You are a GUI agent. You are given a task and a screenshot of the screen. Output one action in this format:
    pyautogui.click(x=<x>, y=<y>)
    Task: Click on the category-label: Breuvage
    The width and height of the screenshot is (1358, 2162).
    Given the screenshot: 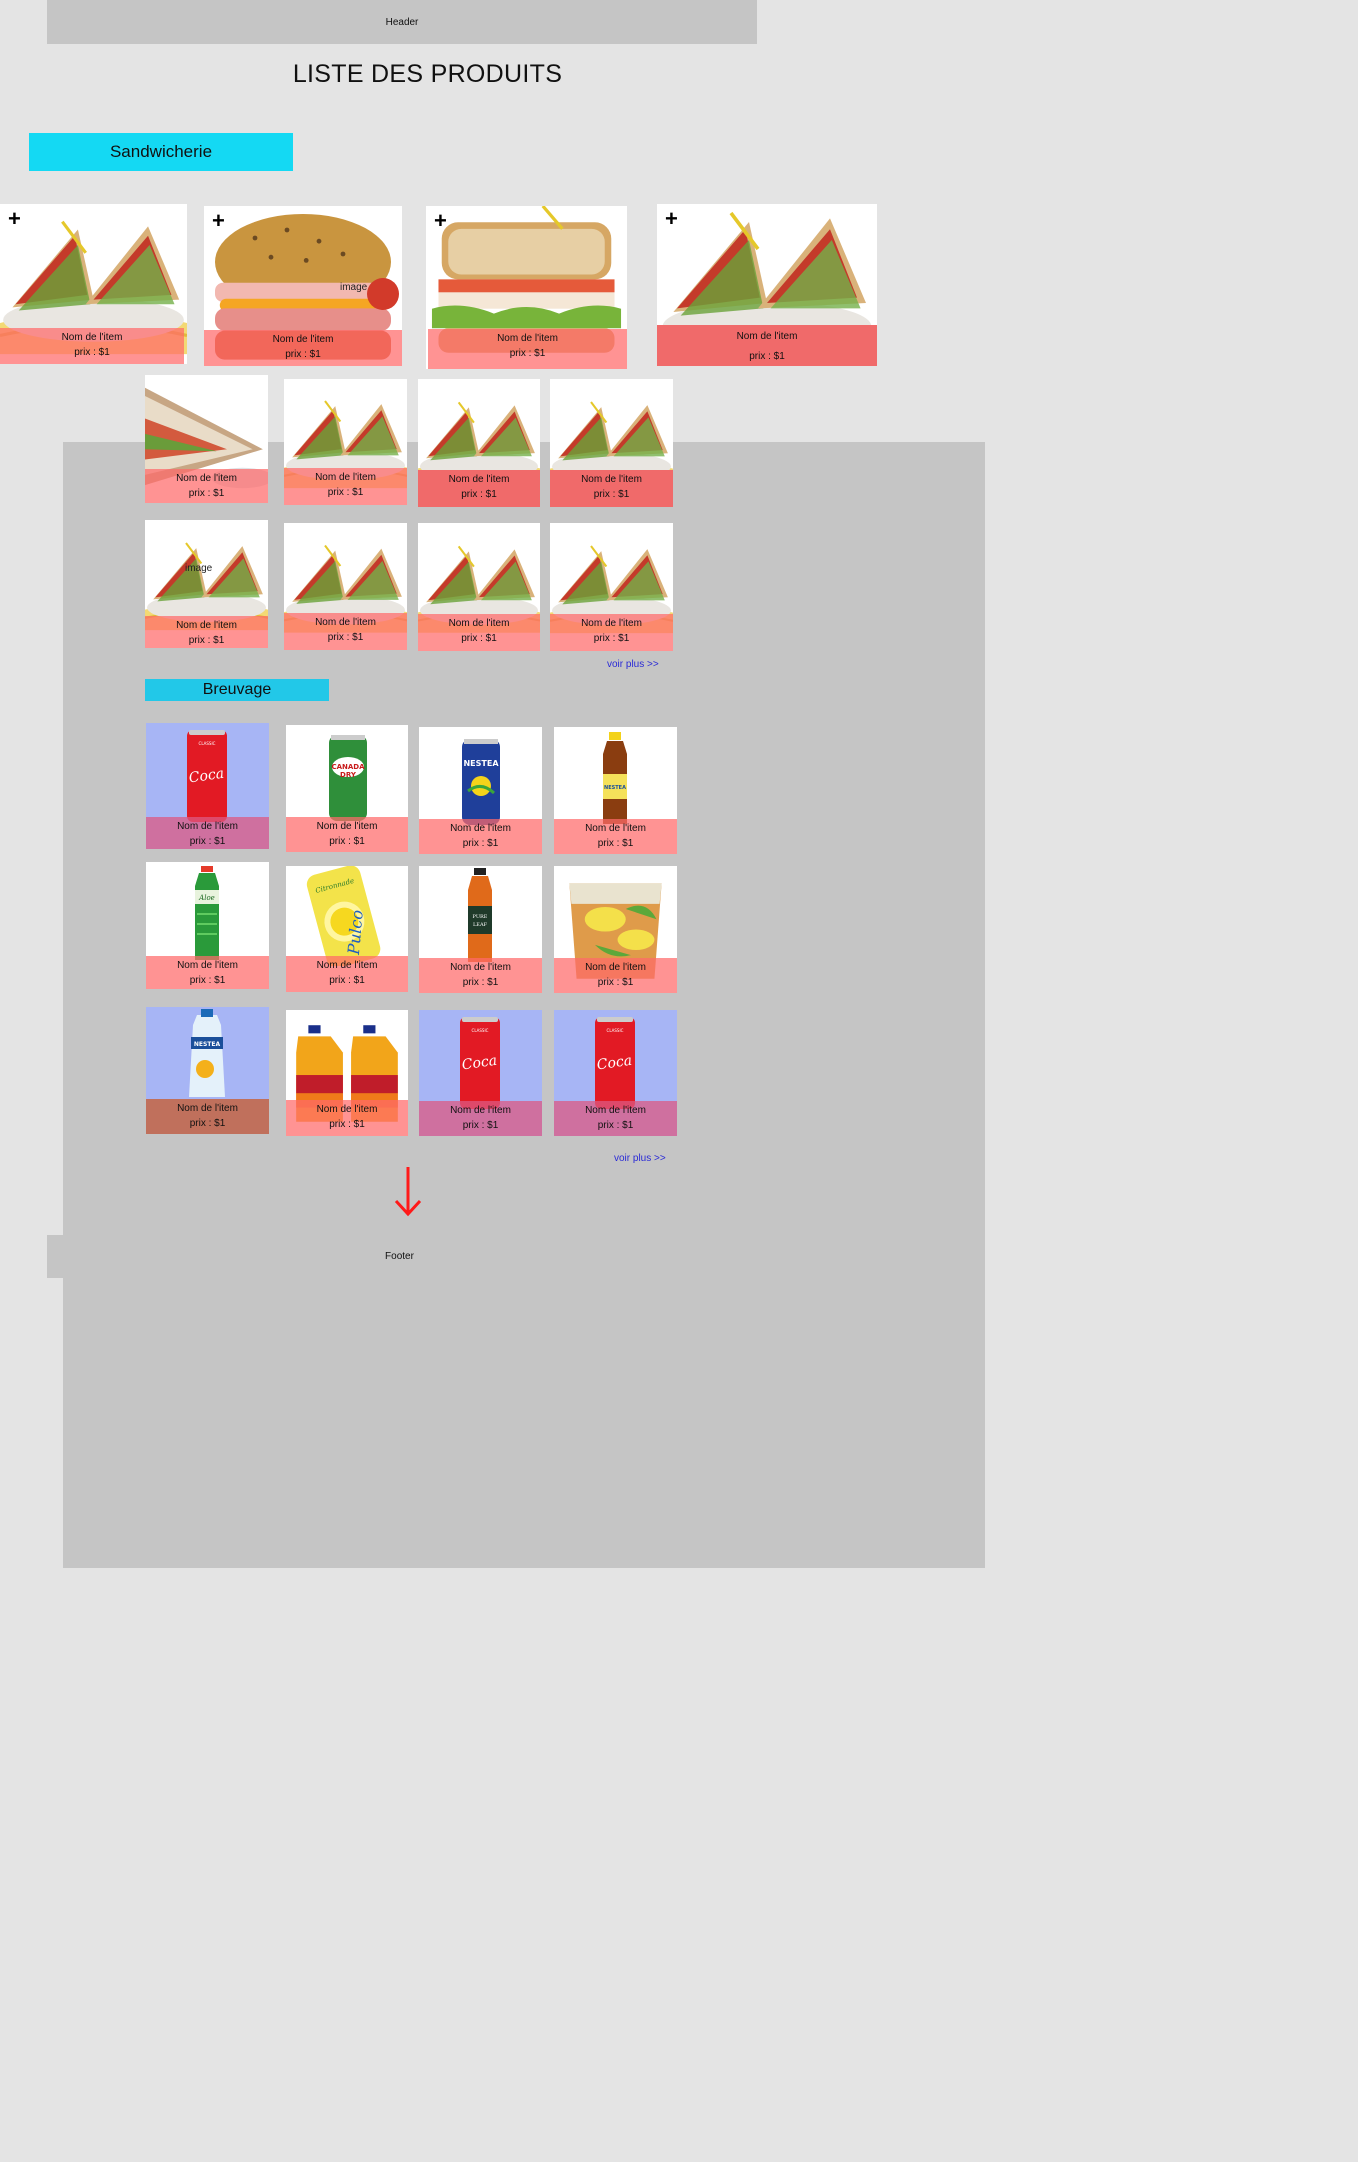 What is the action you would take?
    pyautogui.click(x=237, y=689)
    